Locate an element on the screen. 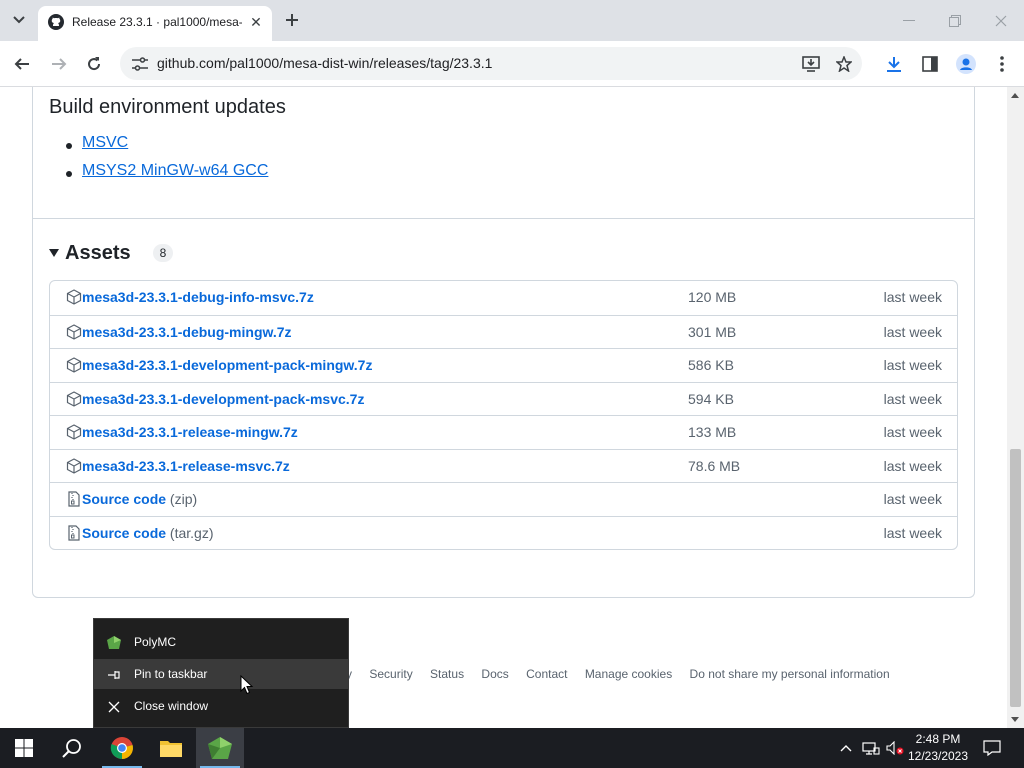  asset-link: mesa3d-23.3.1-debug-mingw.7z is located at coordinates (187, 332).